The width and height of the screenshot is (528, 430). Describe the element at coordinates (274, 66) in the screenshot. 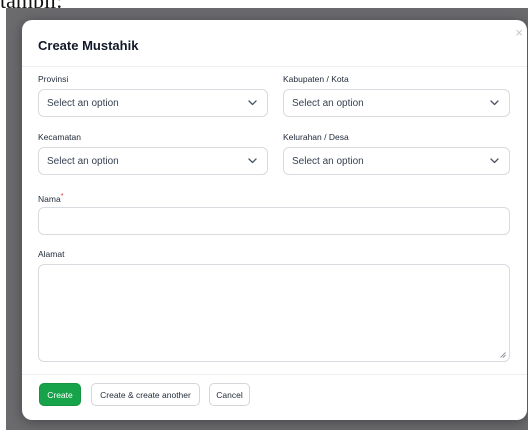

I see `header-divider` at that location.